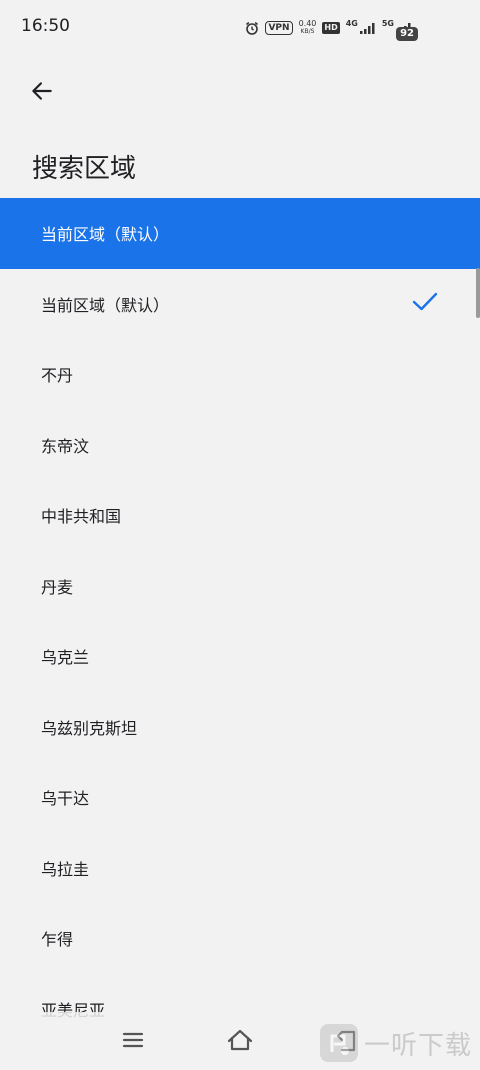  What do you see at coordinates (240, 1042) in the screenshot?
I see `home-icon` at bounding box center [240, 1042].